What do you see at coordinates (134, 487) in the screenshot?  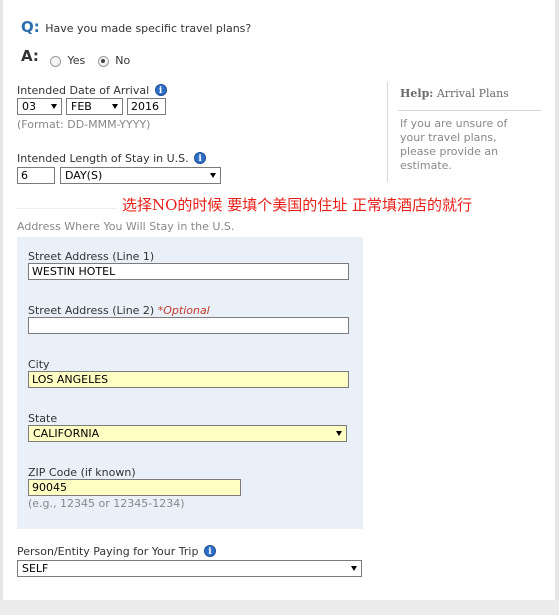 I see `zip-input: 90045` at bounding box center [134, 487].